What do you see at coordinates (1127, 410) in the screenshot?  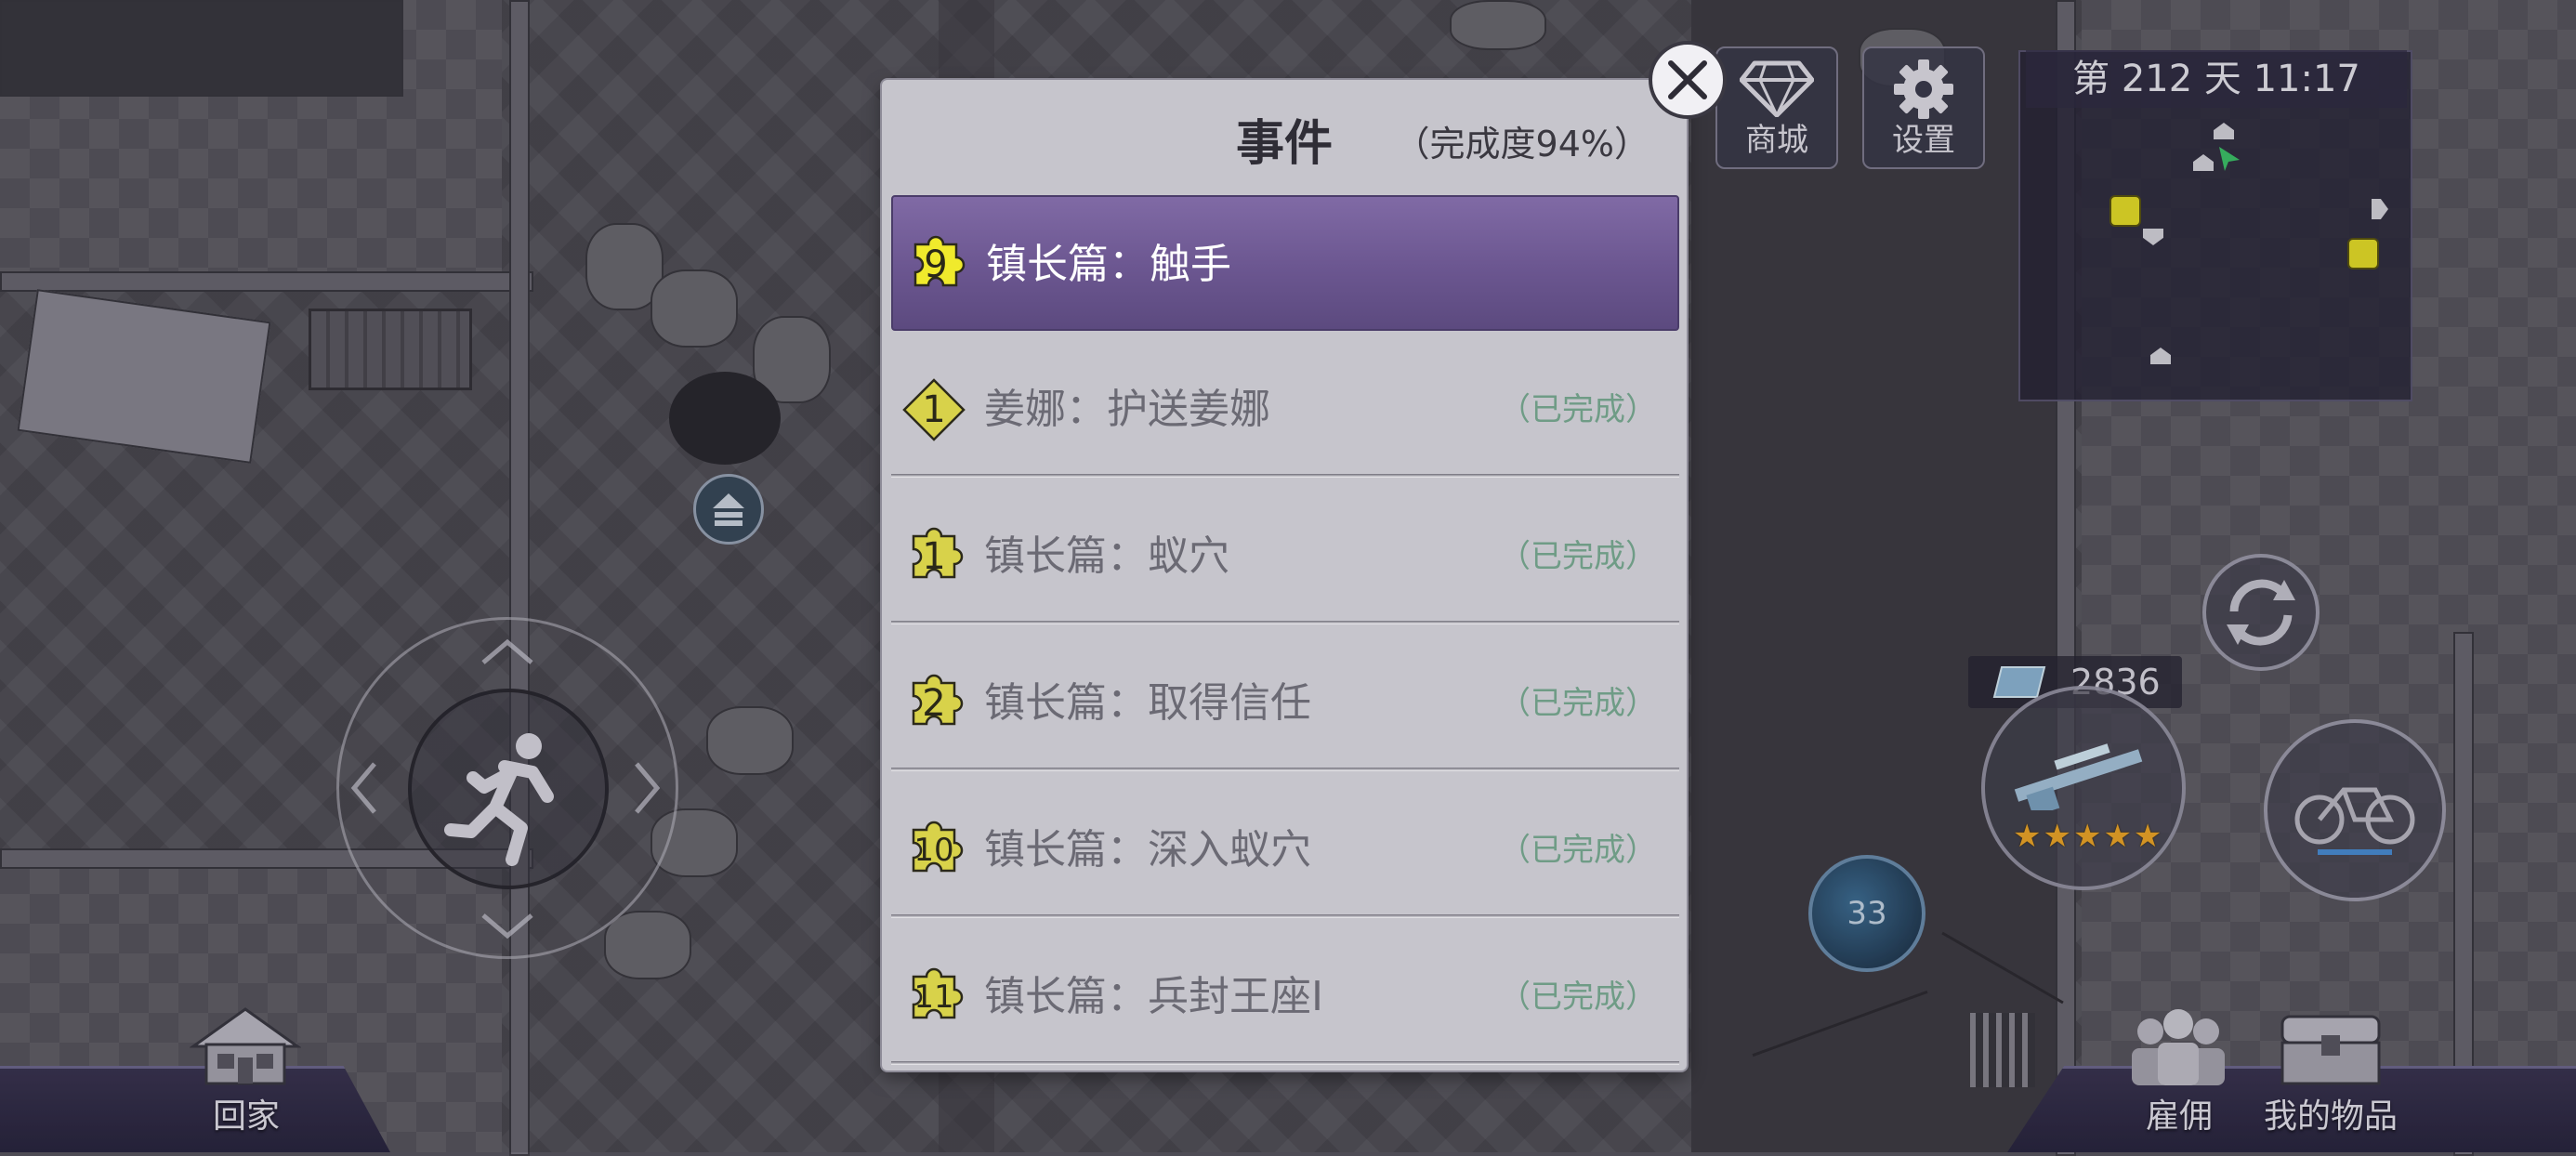 I see `event-title: 姜娜：护送姜娜` at bounding box center [1127, 410].